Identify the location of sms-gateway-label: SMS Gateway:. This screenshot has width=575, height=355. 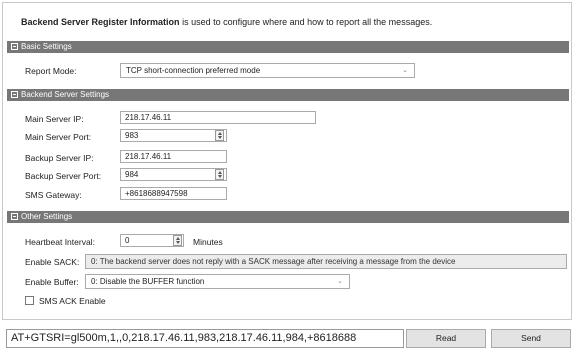
(53, 195).